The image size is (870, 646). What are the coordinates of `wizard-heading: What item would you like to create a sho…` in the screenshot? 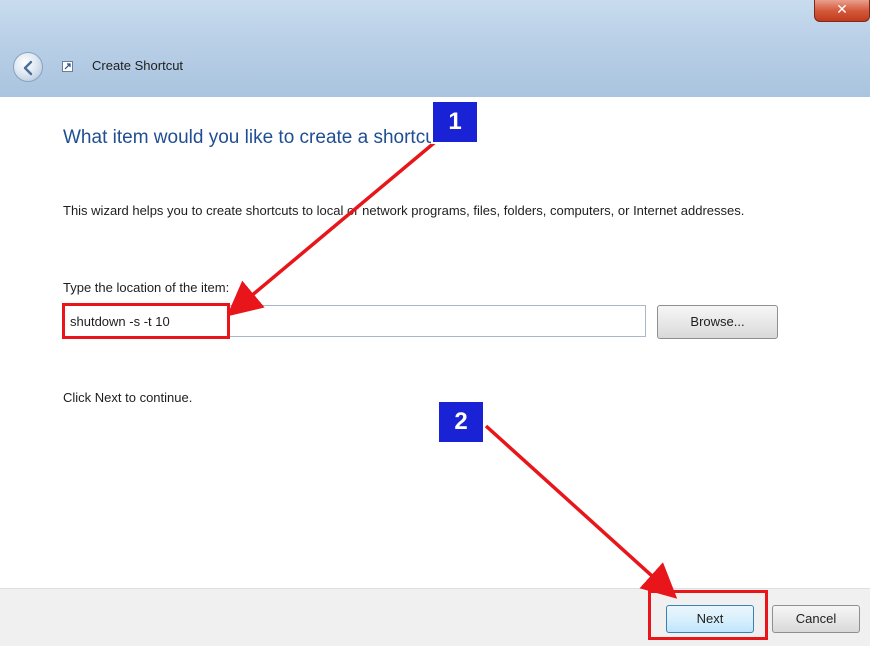 It's located at (271, 137).